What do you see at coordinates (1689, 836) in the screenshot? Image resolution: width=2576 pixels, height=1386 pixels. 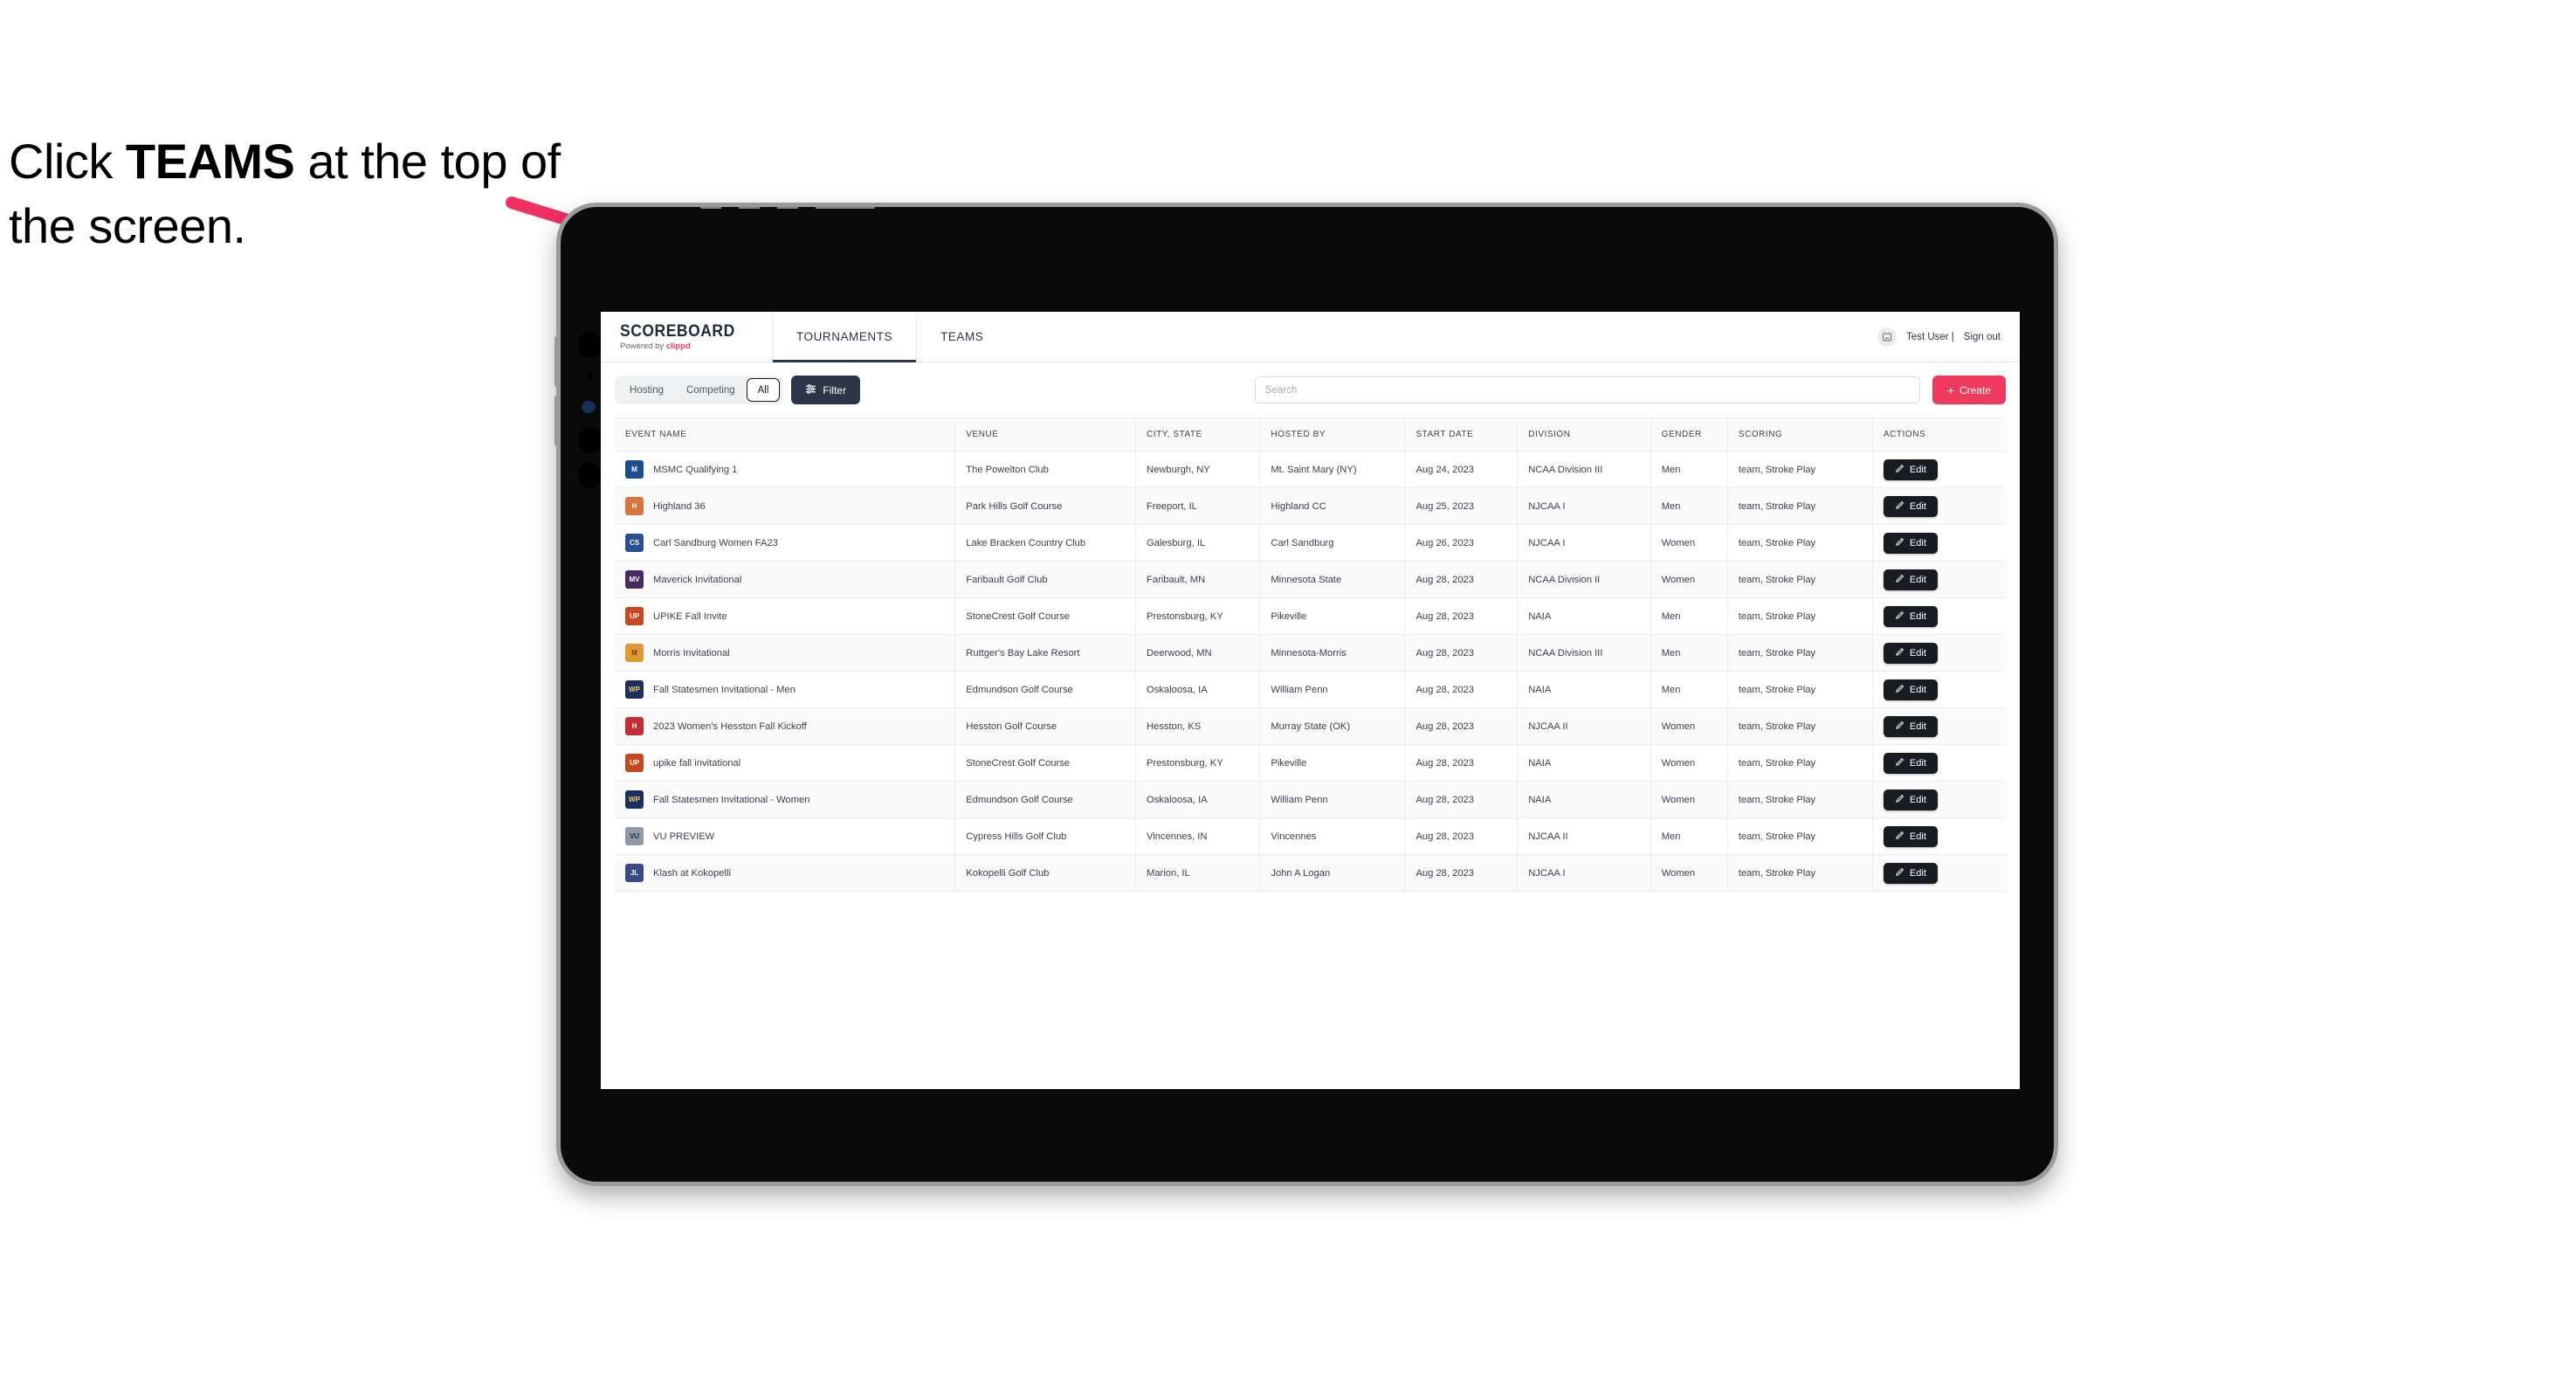 I see `cell-gender: Men` at bounding box center [1689, 836].